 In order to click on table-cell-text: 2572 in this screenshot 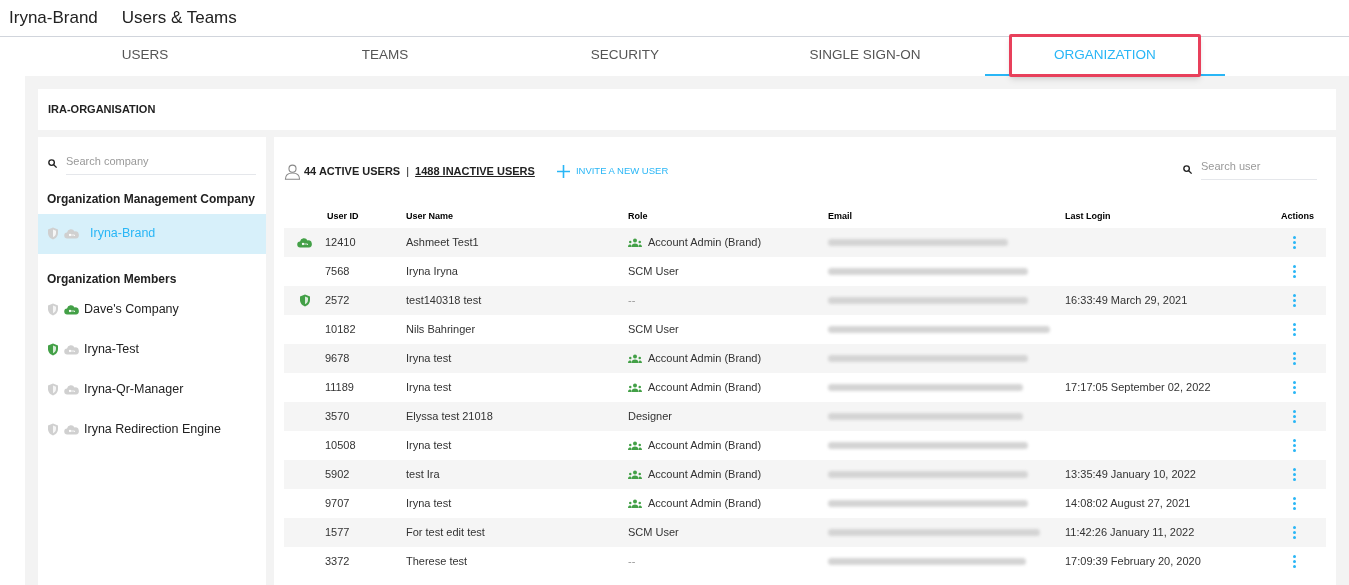, I will do `click(337, 301)`.